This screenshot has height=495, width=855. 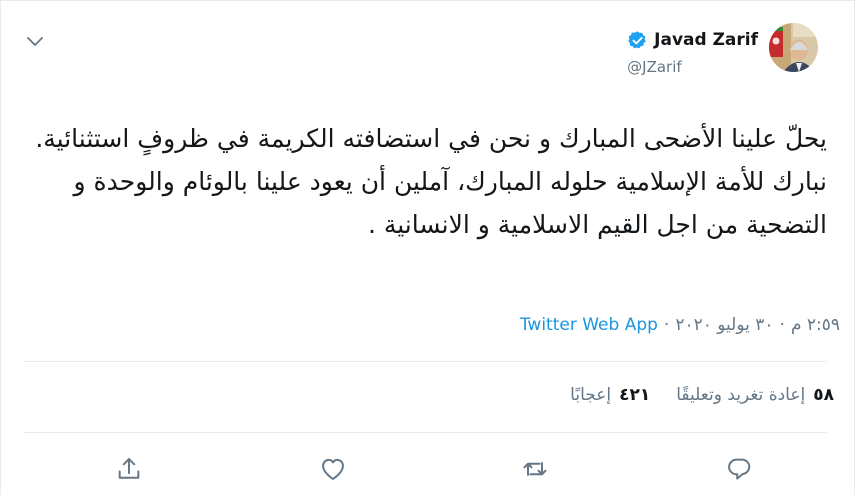 What do you see at coordinates (591, 395) in the screenshot?
I see `likes-label: إعجابًا` at bounding box center [591, 395].